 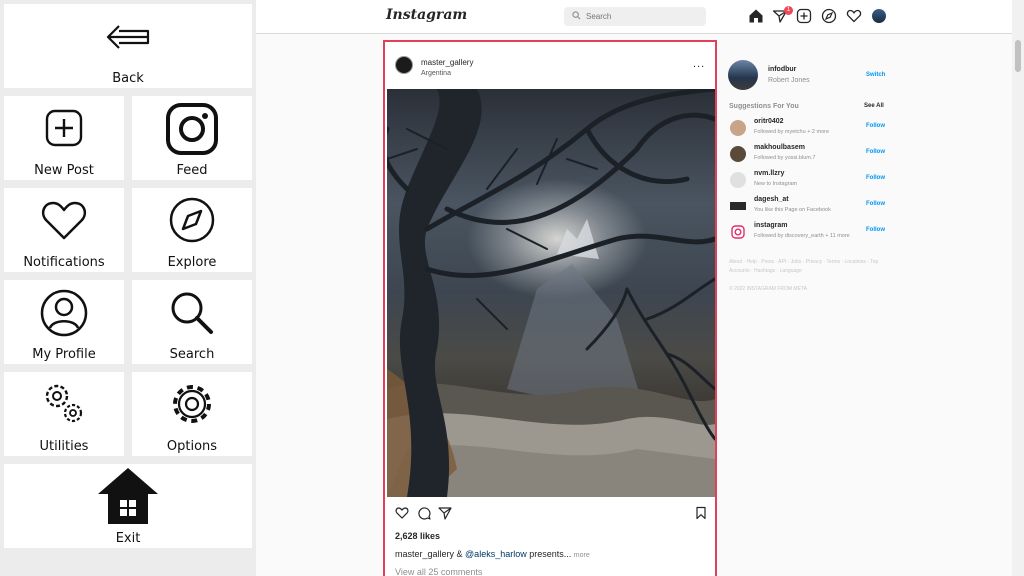 I want to click on see-all-link: See All, so click(x=874, y=106).